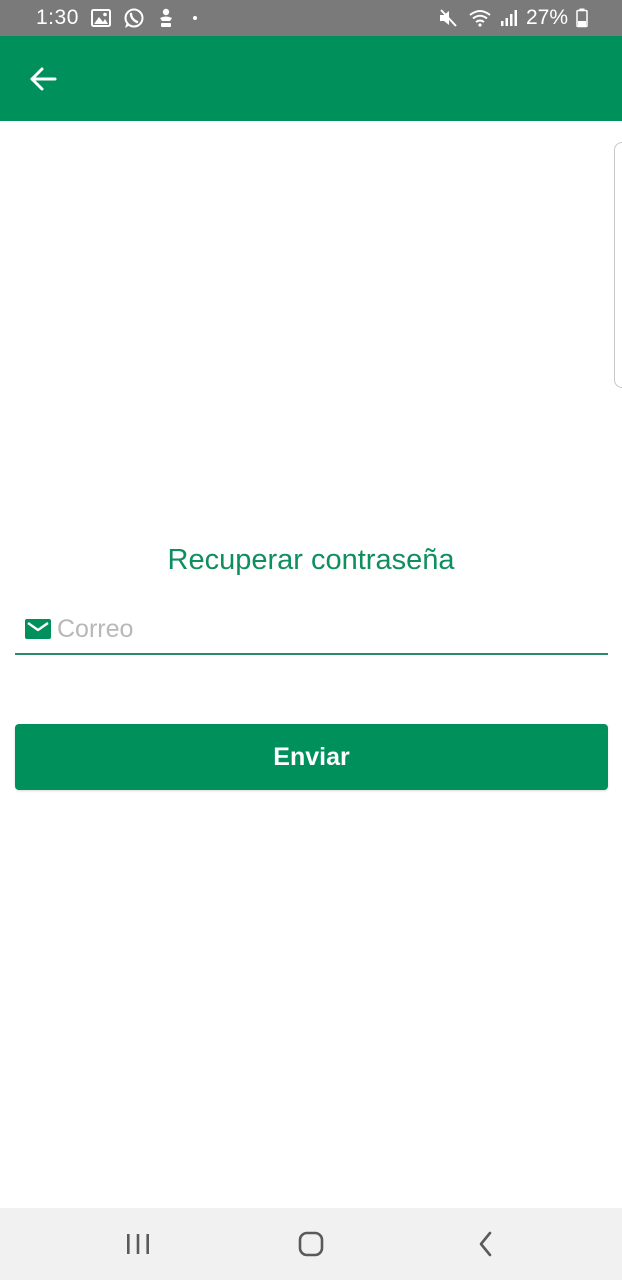 The height and width of the screenshot is (1280, 622). Describe the element at coordinates (311, 78) in the screenshot. I see `app-bar` at that location.